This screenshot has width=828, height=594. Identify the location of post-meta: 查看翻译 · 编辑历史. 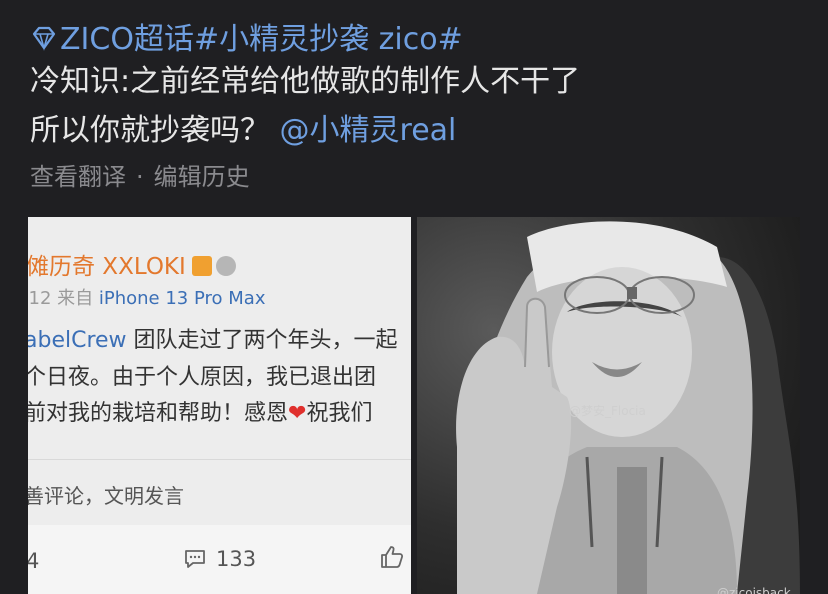
(140, 177).